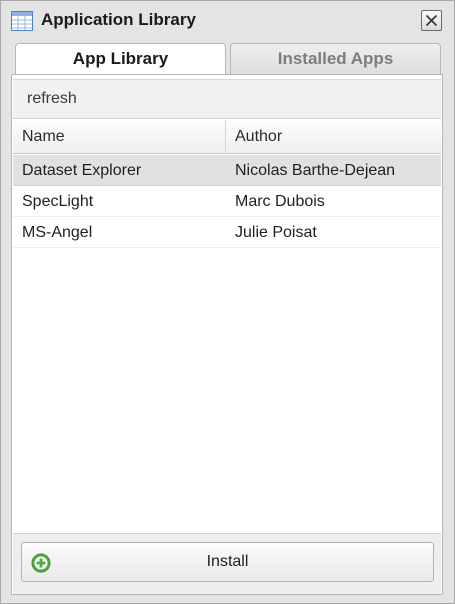  What do you see at coordinates (120, 58) in the screenshot?
I see `tab-app-library: App Library` at bounding box center [120, 58].